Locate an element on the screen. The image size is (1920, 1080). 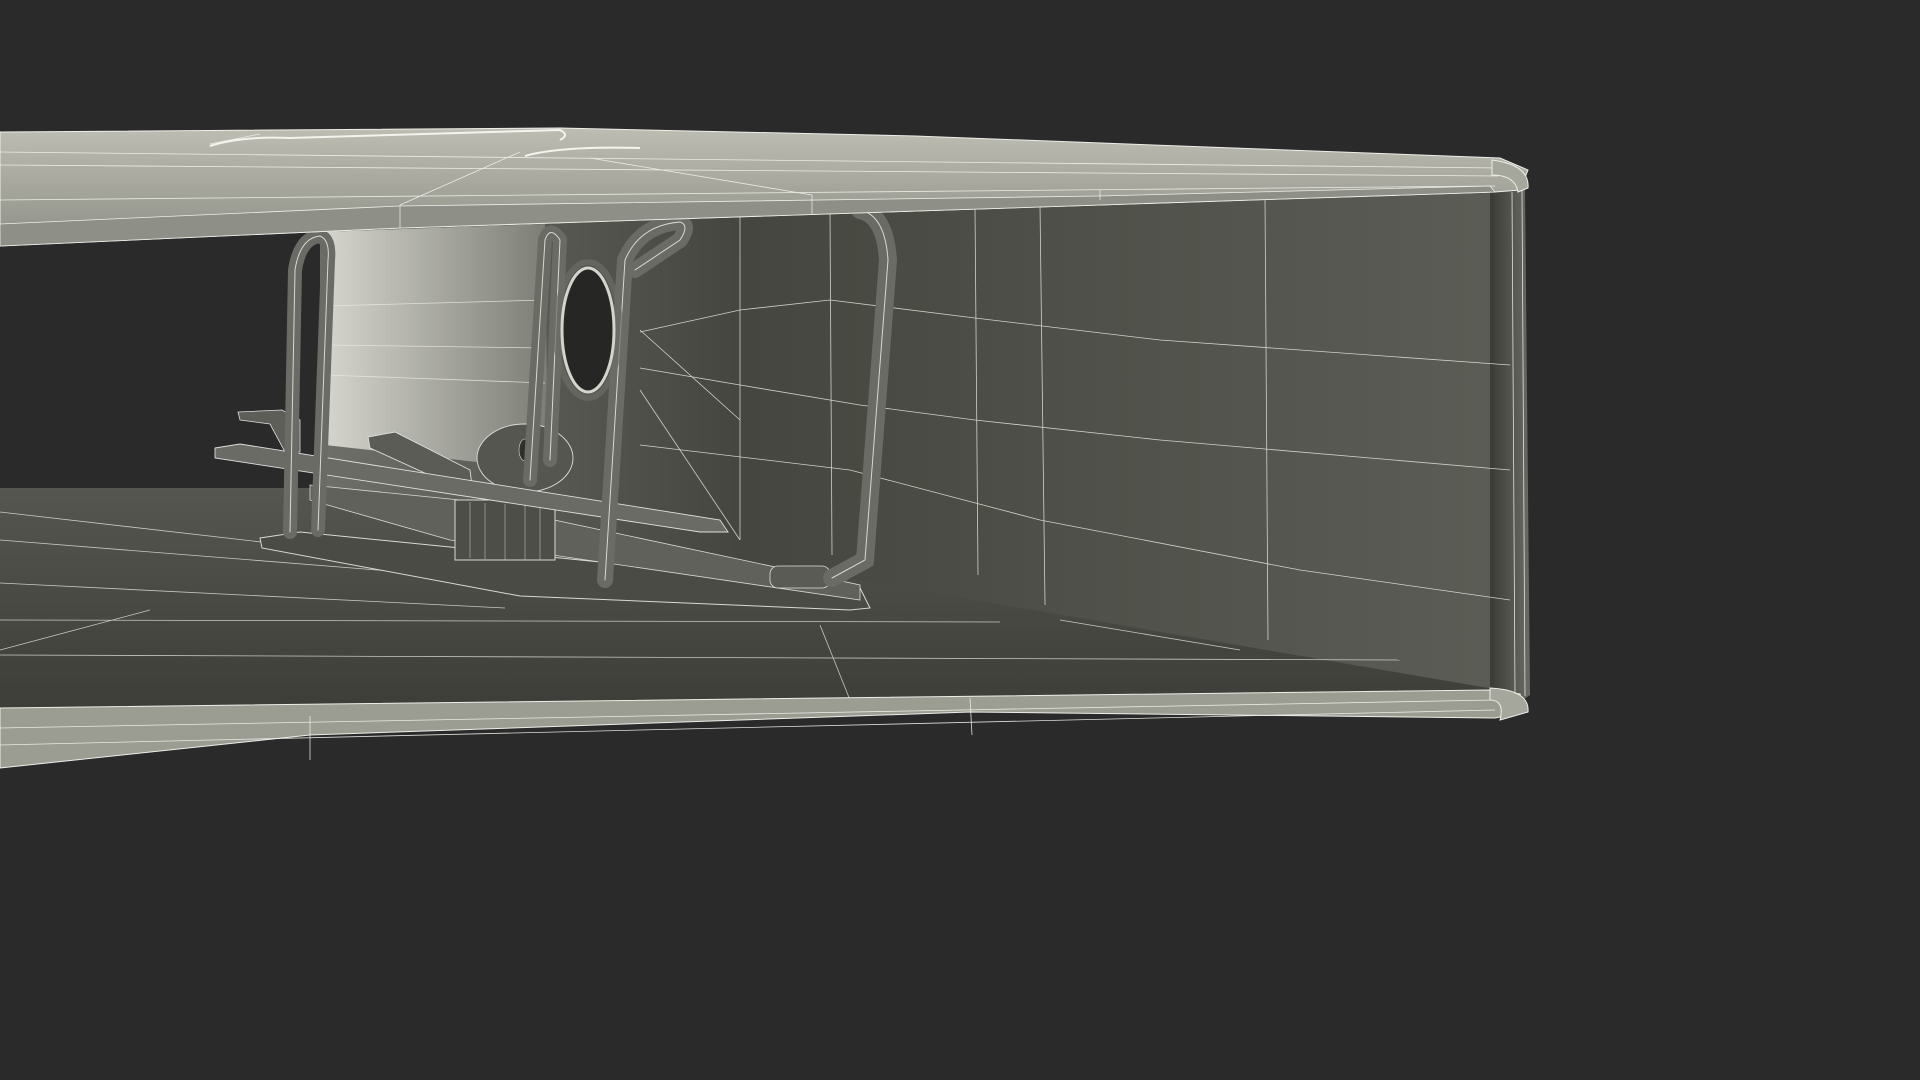
mechanism-hinge is located at coordinates (800, 577).